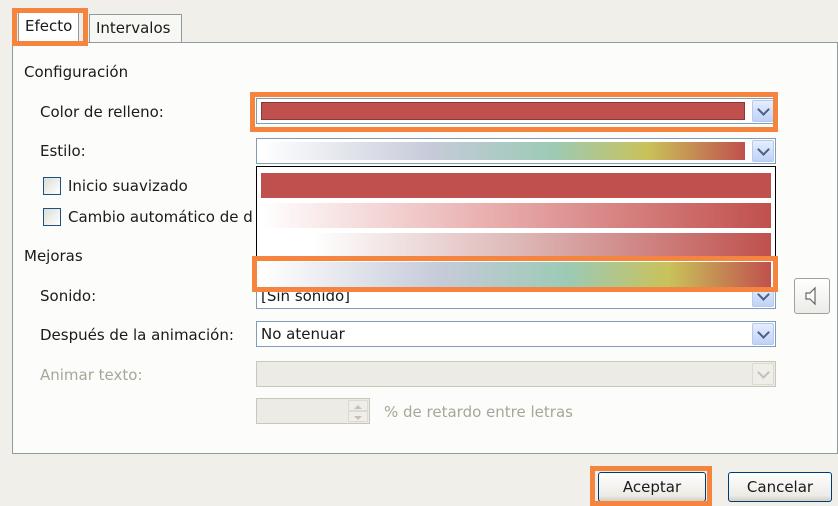  Describe the element at coordinates (52, 217) in the screenshot. I see `cambio-automatico-checkbox` at that location.